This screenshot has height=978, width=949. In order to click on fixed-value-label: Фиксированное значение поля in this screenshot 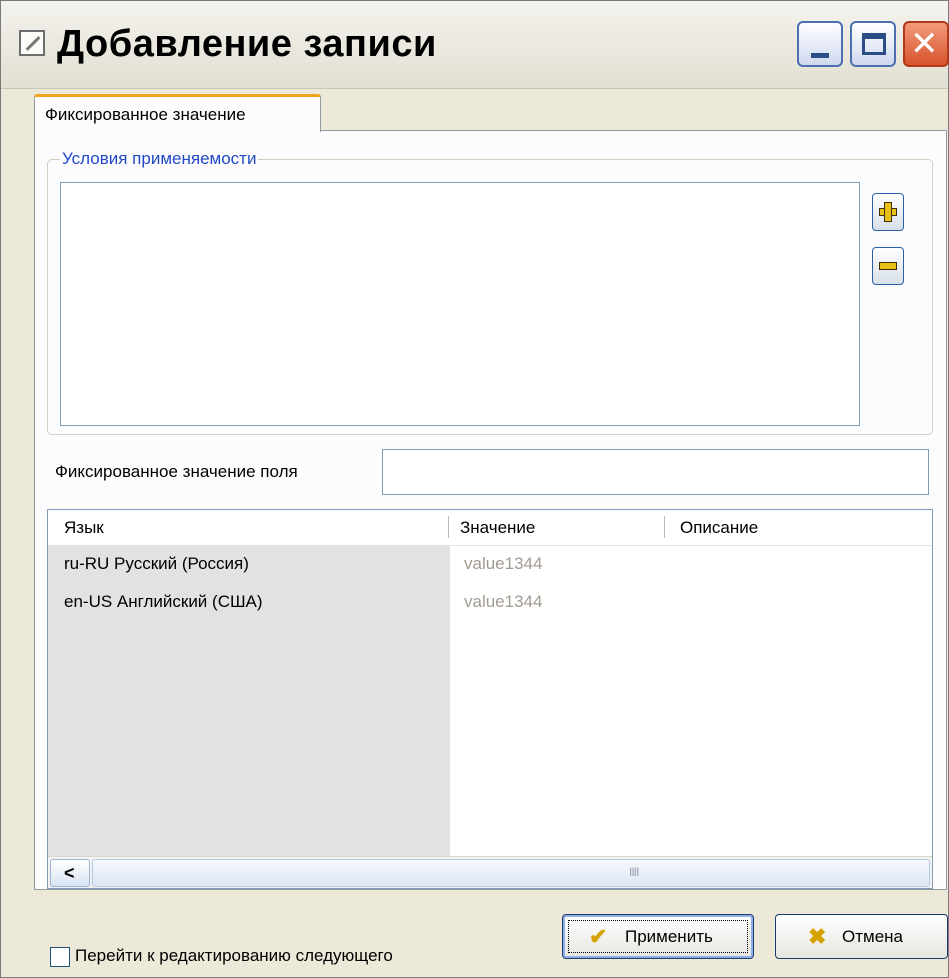, I will do `click(176, 471)`.